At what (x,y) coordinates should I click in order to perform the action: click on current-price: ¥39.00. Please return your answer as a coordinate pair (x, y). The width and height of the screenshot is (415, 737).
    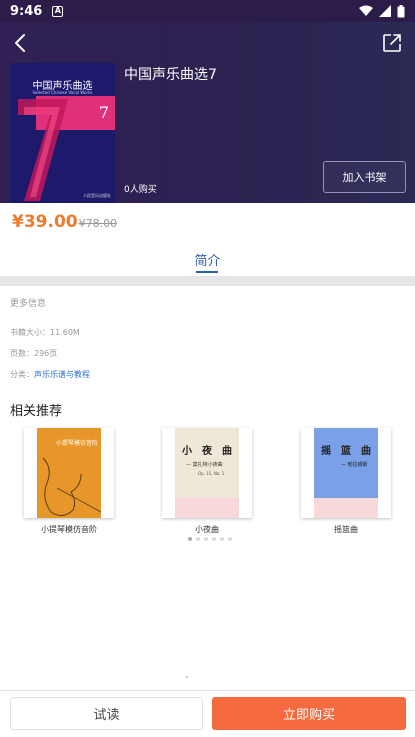
    Looking at the image, I should click on (45, 222).